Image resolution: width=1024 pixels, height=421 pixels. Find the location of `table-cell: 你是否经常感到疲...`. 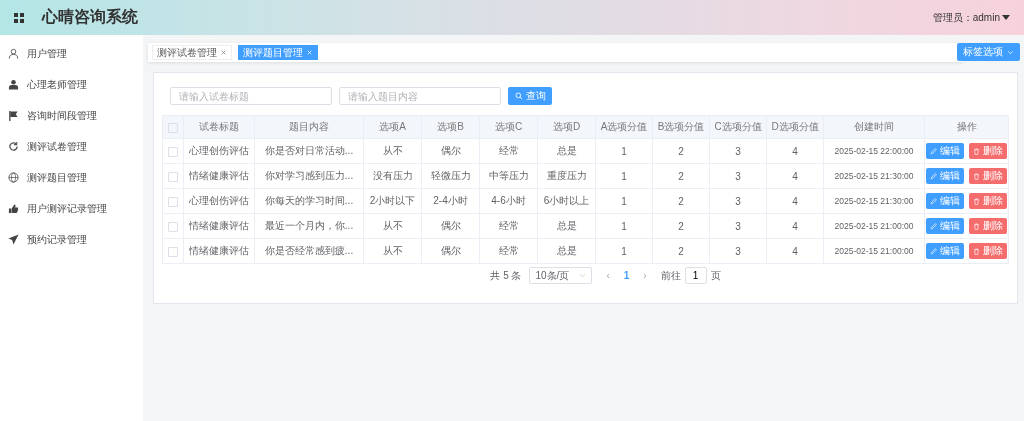

table-cell: 你是否经常感到疲... is located at coordinates (309, 251).